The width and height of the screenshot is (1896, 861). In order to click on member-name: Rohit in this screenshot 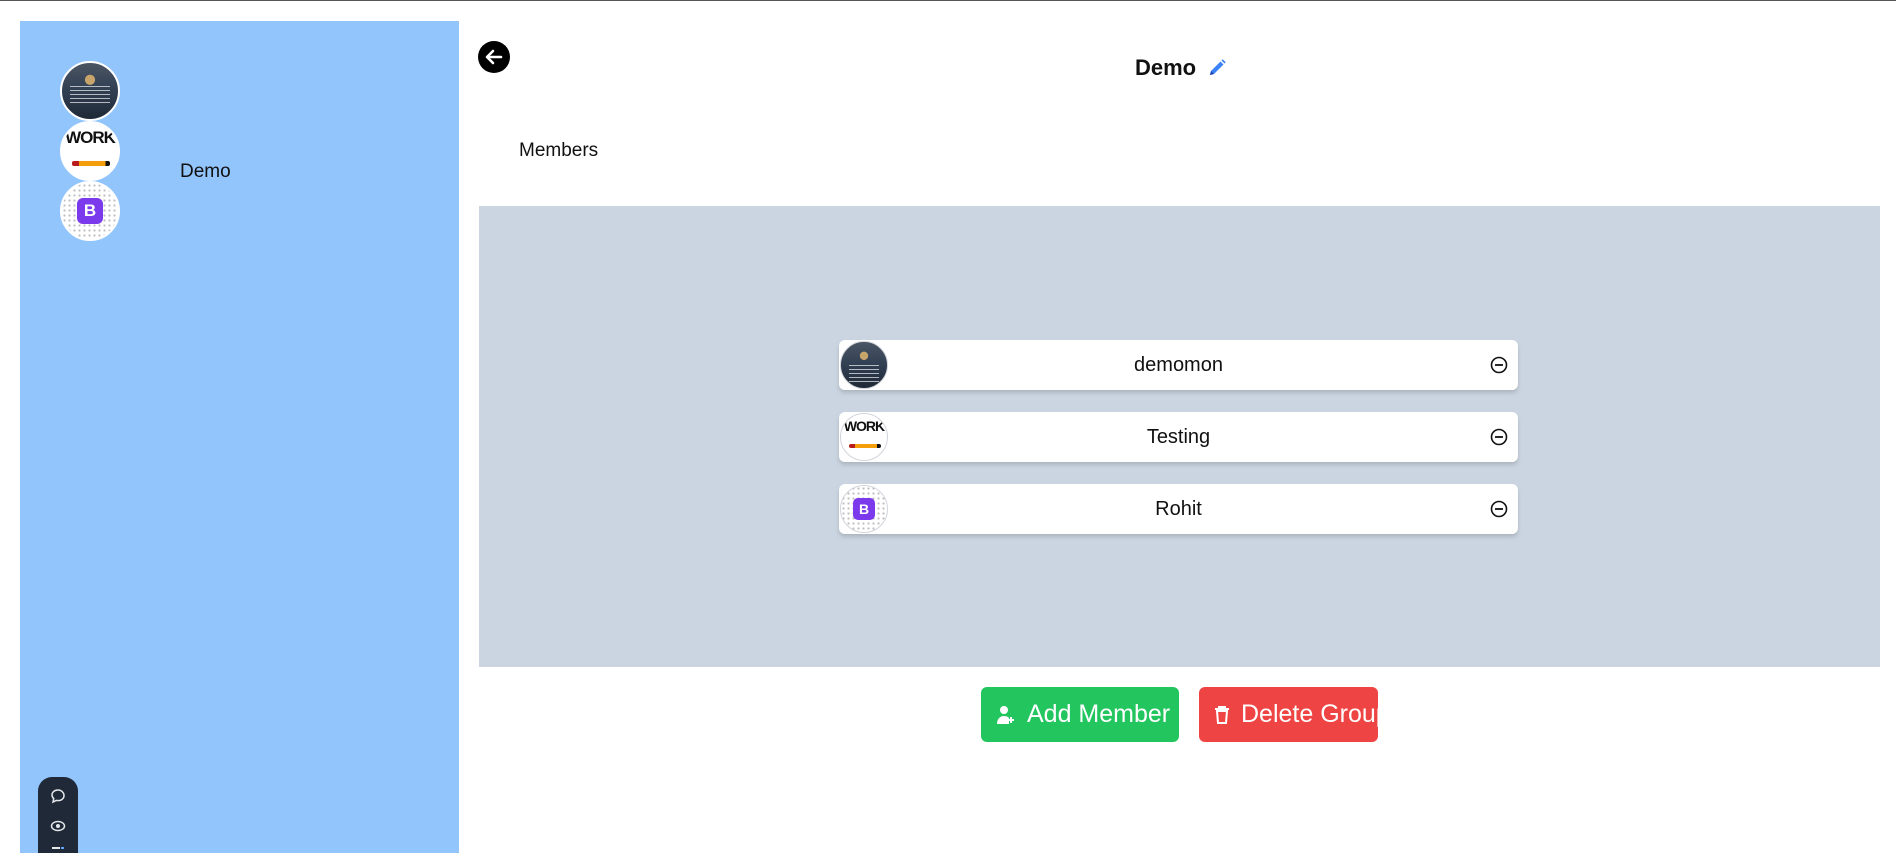, I will do `click(1178, 509)`.